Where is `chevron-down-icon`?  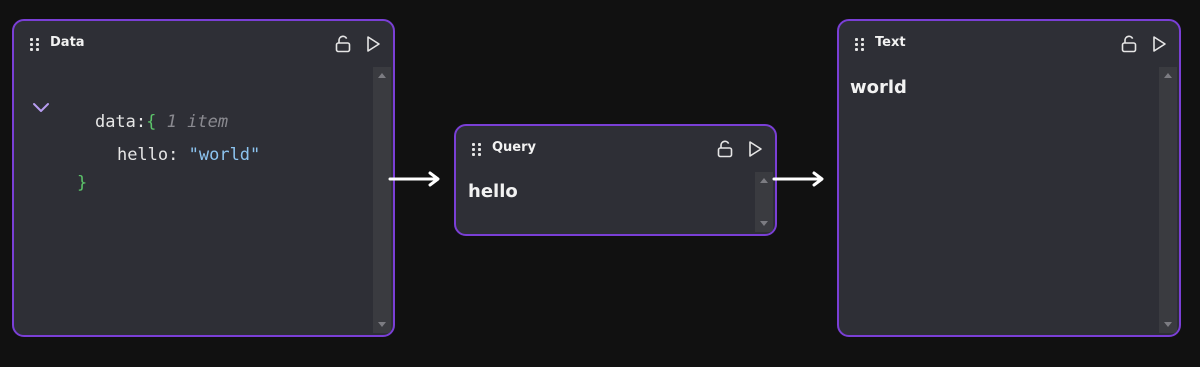
chevron-down-icon is located at coordinates (41, 108).